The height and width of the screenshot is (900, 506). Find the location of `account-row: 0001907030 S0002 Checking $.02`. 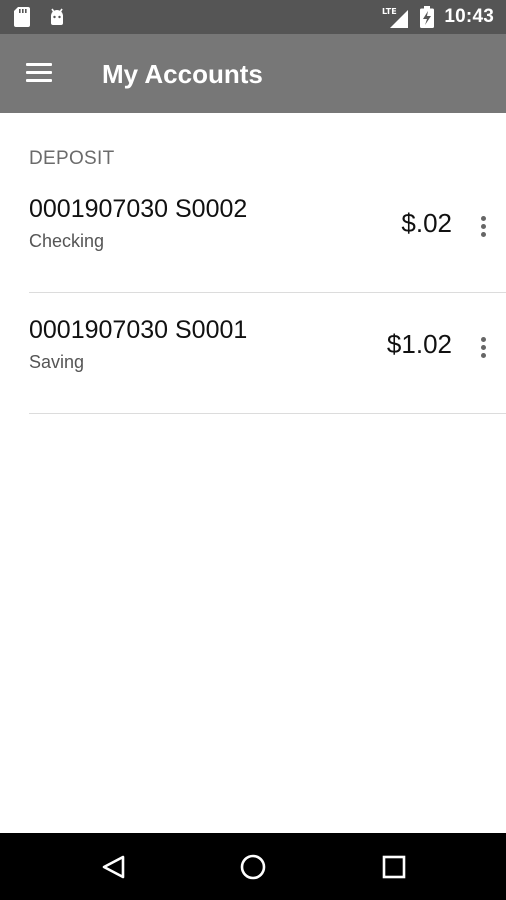

account-row: 0001907030 S0002 Checking $.02 is located at coordinates (253, 241).